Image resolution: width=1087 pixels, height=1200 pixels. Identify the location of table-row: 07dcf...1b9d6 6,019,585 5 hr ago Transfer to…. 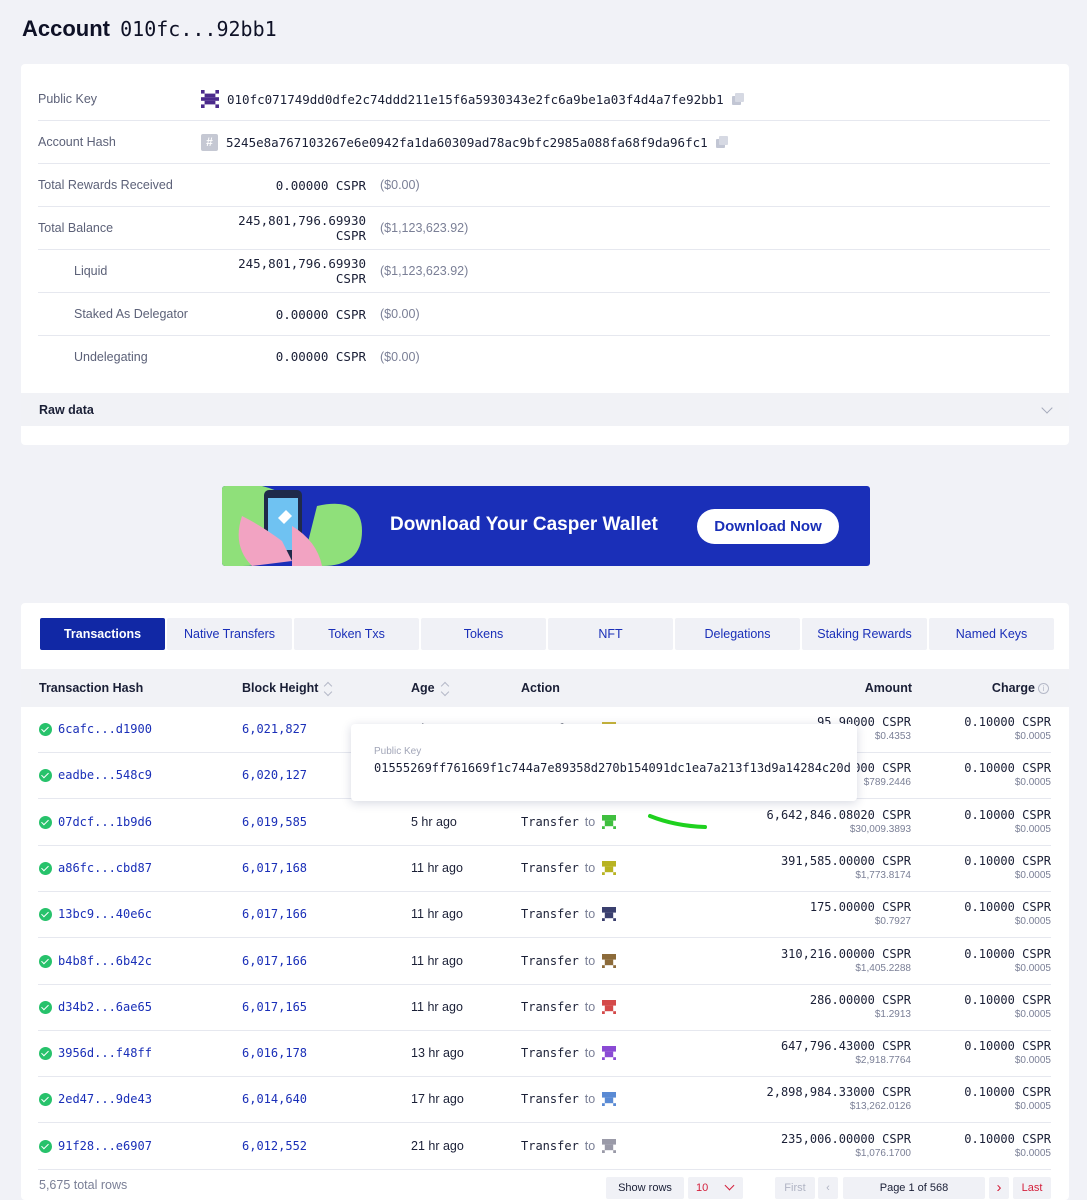
(544, 823).